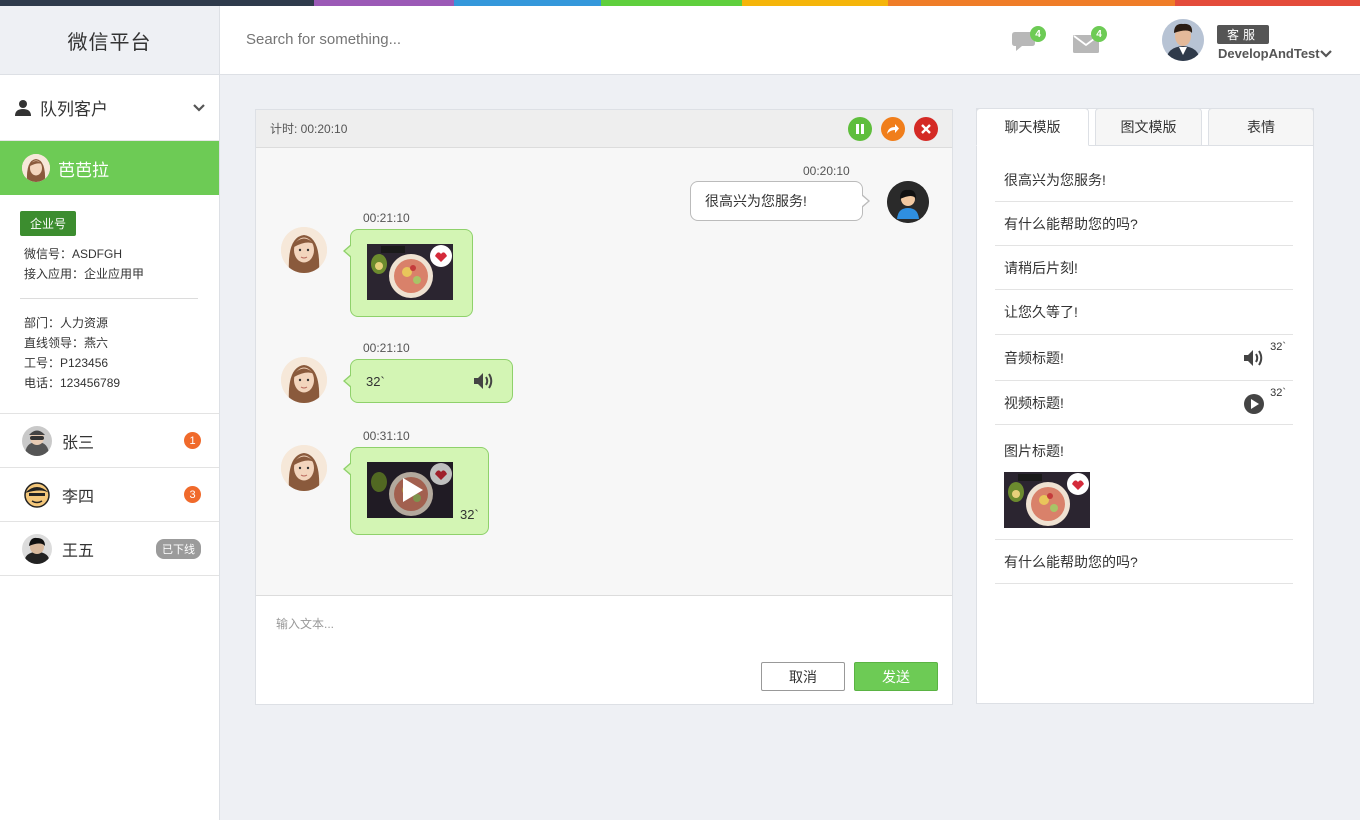 This screenshot has width=1360, height=820. Describe the element at coordinates (1038, 34) in the screenshot. I see `chat-badge: 4` at that location.